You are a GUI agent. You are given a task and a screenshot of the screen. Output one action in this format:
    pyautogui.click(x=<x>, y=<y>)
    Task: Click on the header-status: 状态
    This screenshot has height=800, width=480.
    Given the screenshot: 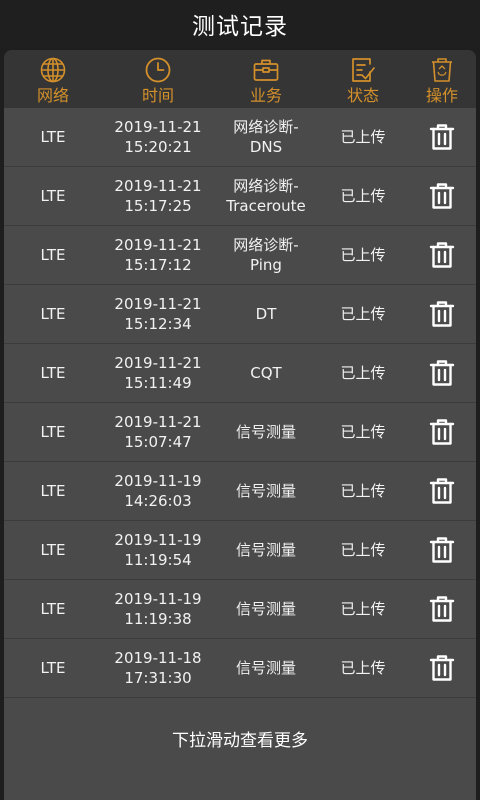 What is the action you would take?
    pyautogui.click(x=363, y=79)
    